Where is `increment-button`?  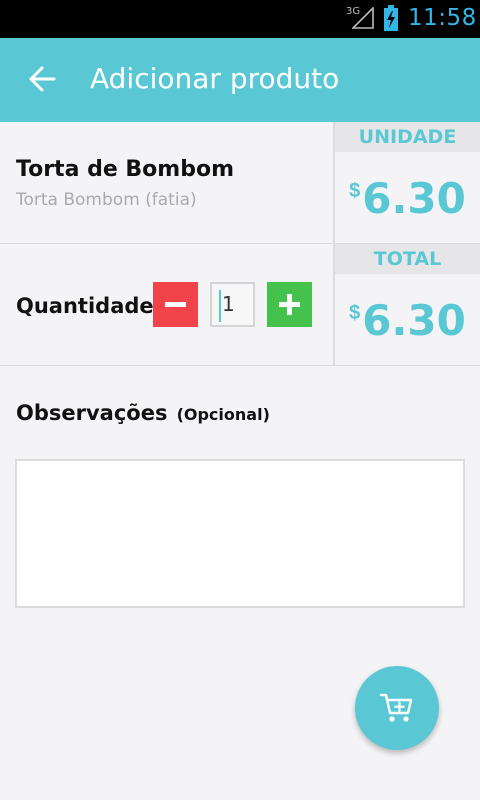
increment-button is located at coordinates (289, 304).